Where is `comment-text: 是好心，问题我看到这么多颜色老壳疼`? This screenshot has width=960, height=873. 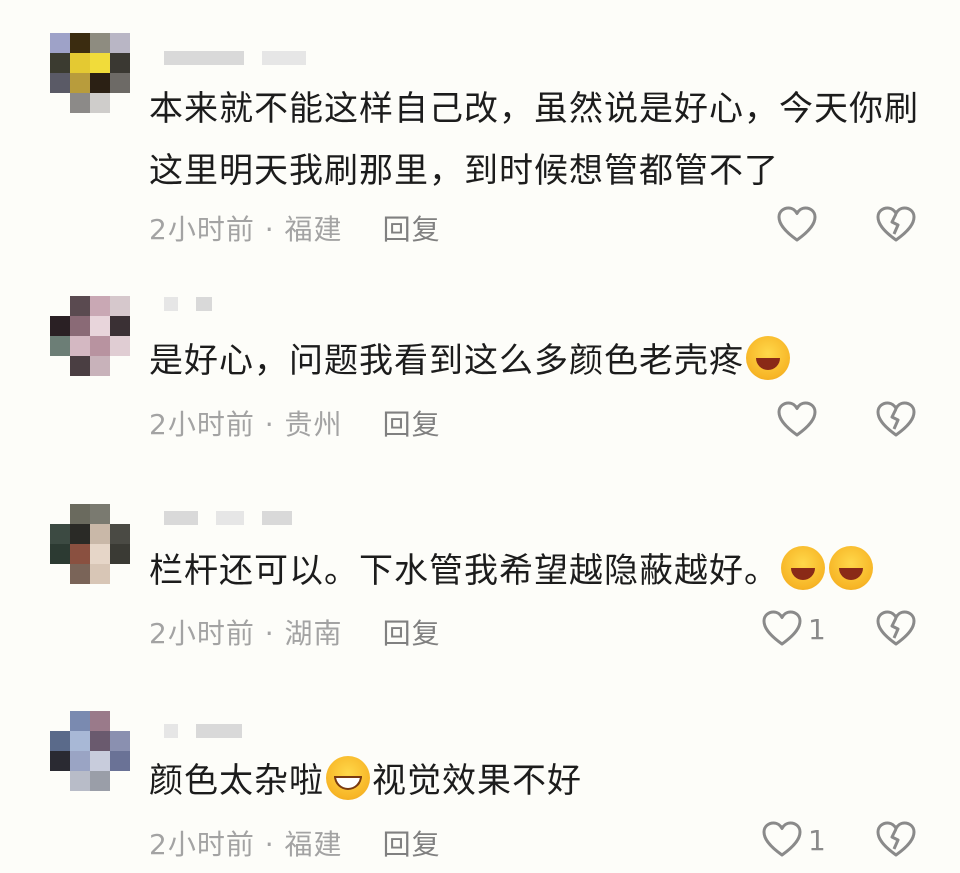
comment-text: 是好心，问题我看到这么多颜色老壳疼 is located at coordinates (539, 361).